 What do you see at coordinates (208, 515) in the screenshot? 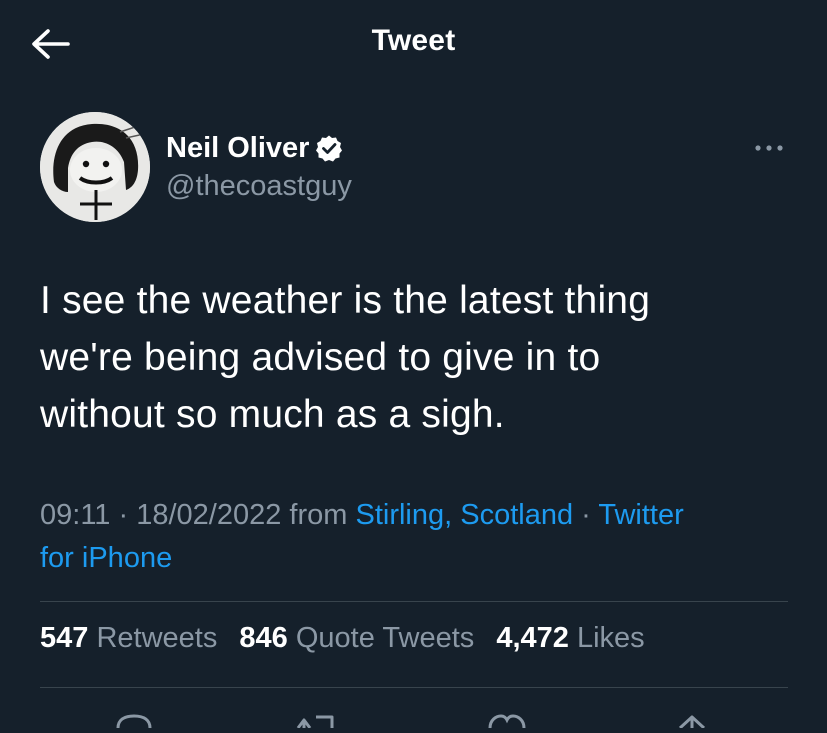
I see `tweet-date: 18/02/2022` at bounding box center [208, 515].